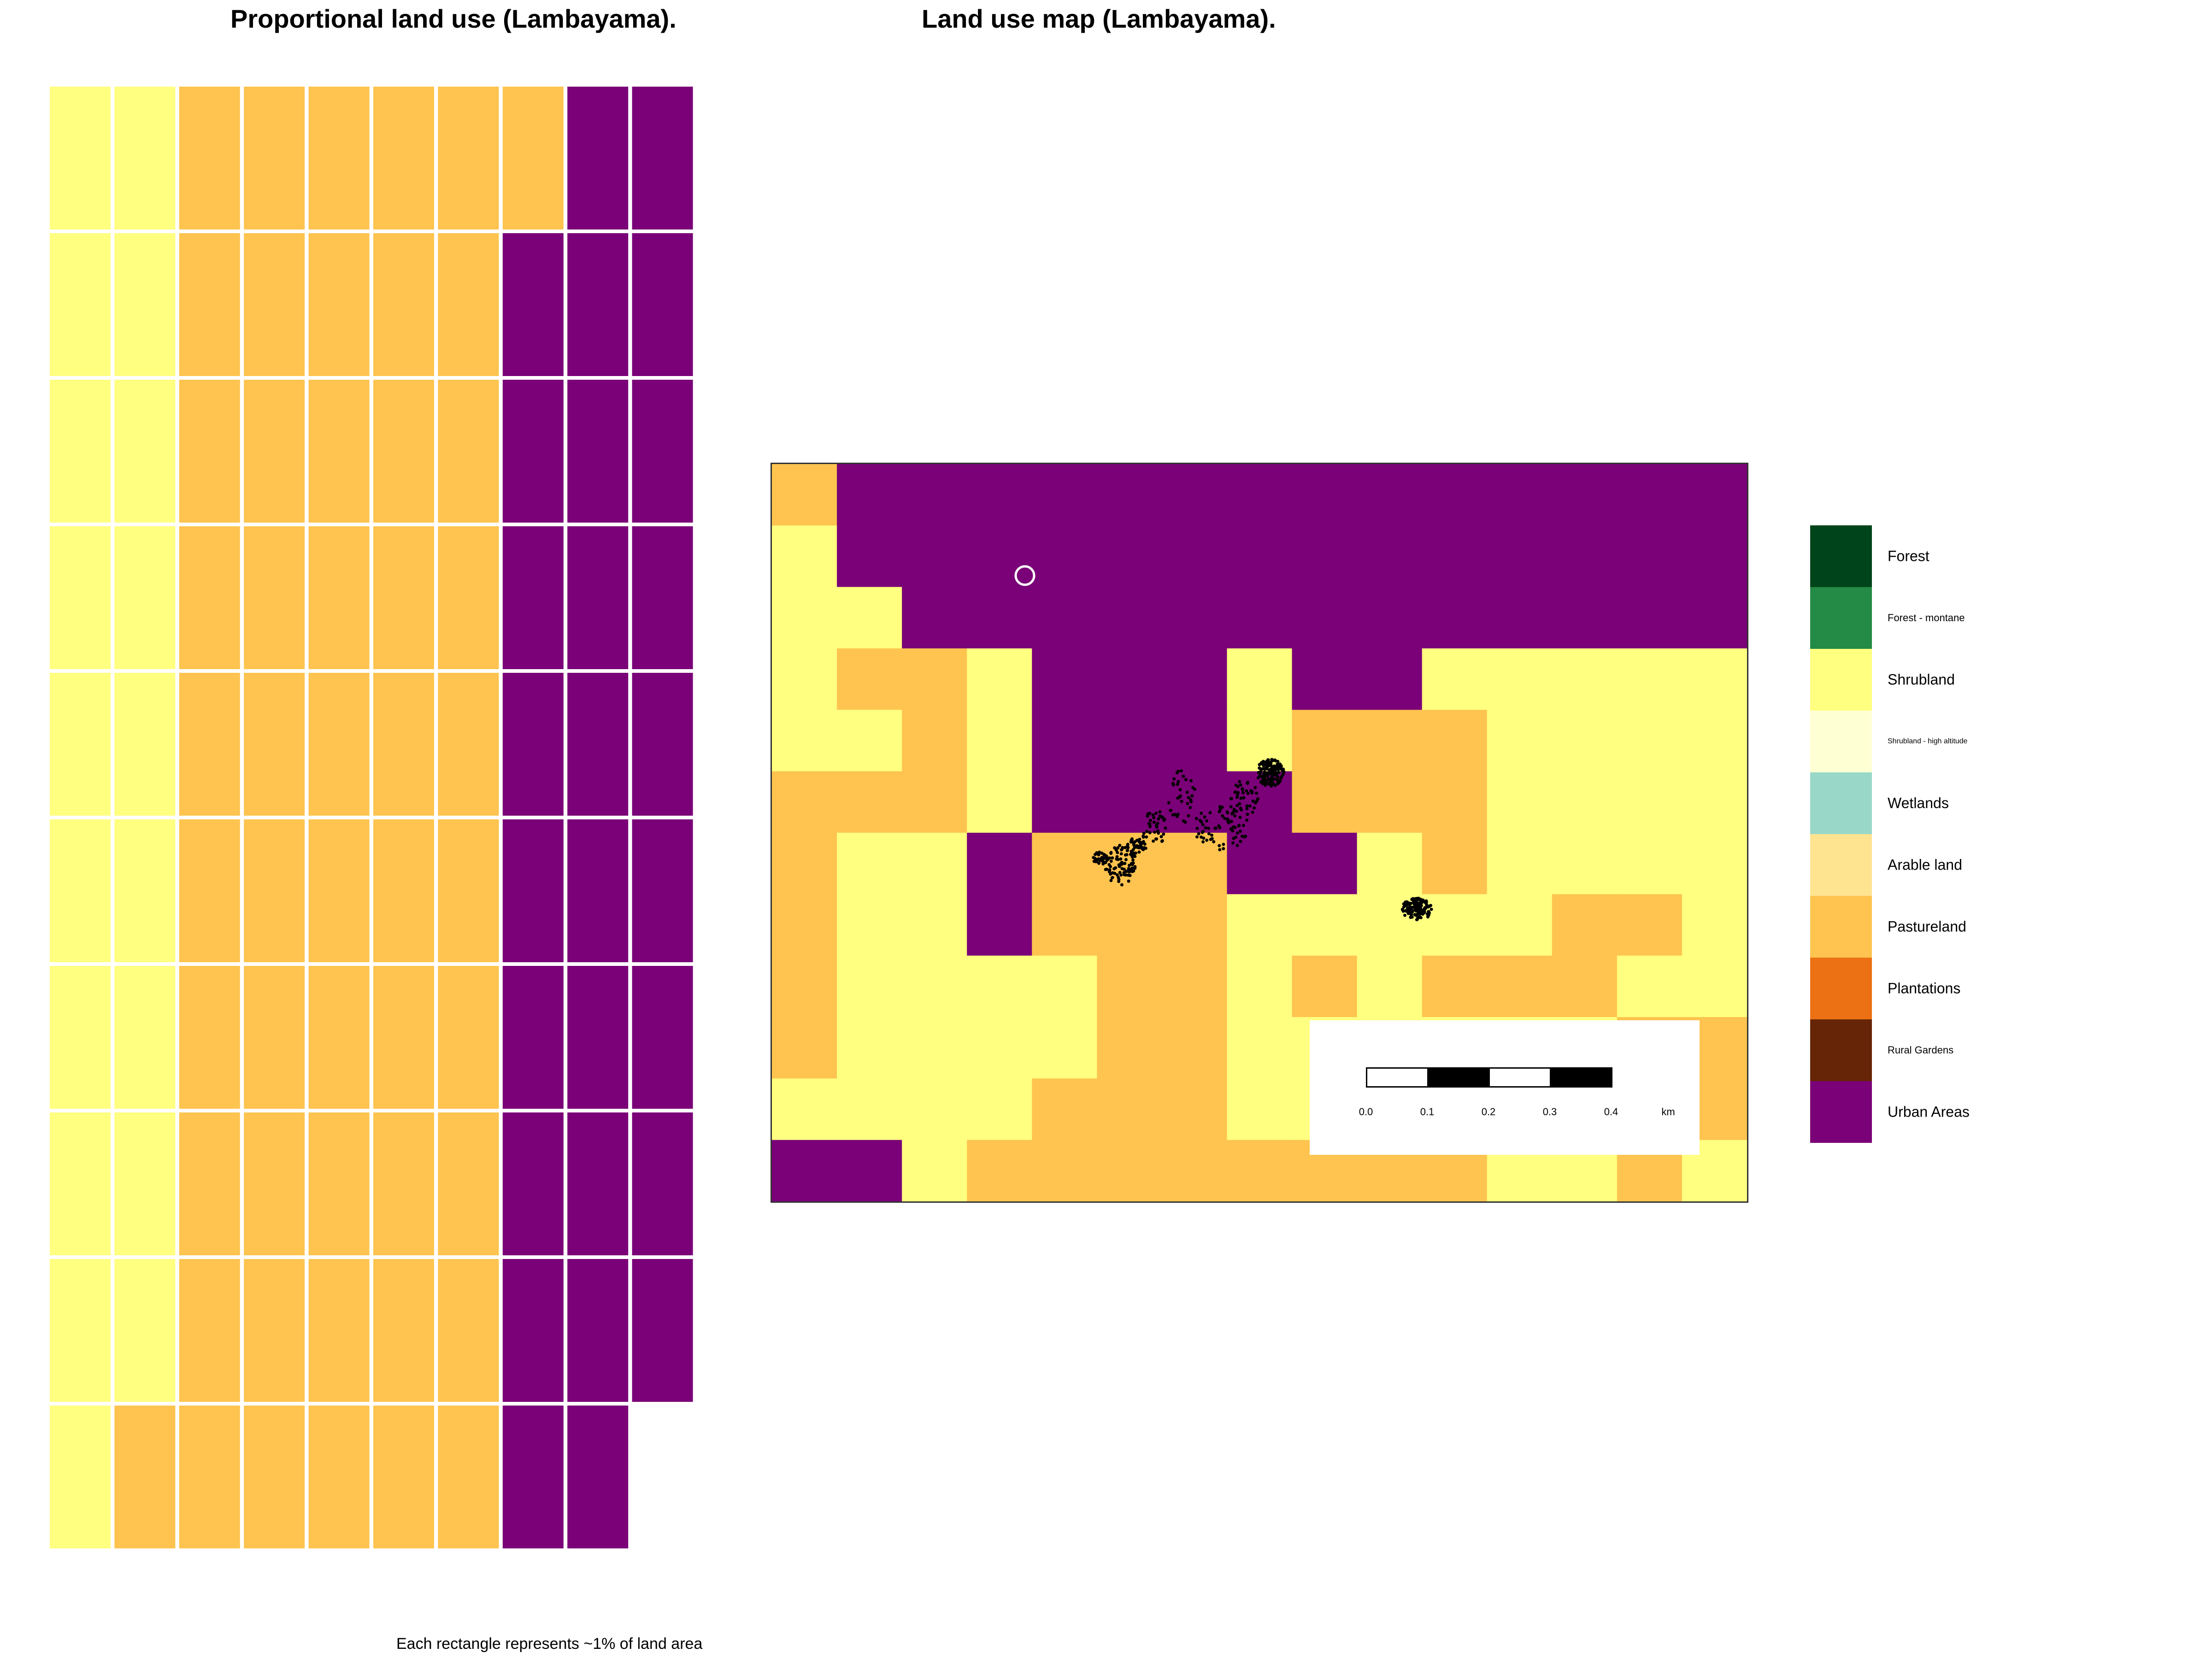  I want to click on scale-bar-tick-label: 0.2, so click(1488, 1112).